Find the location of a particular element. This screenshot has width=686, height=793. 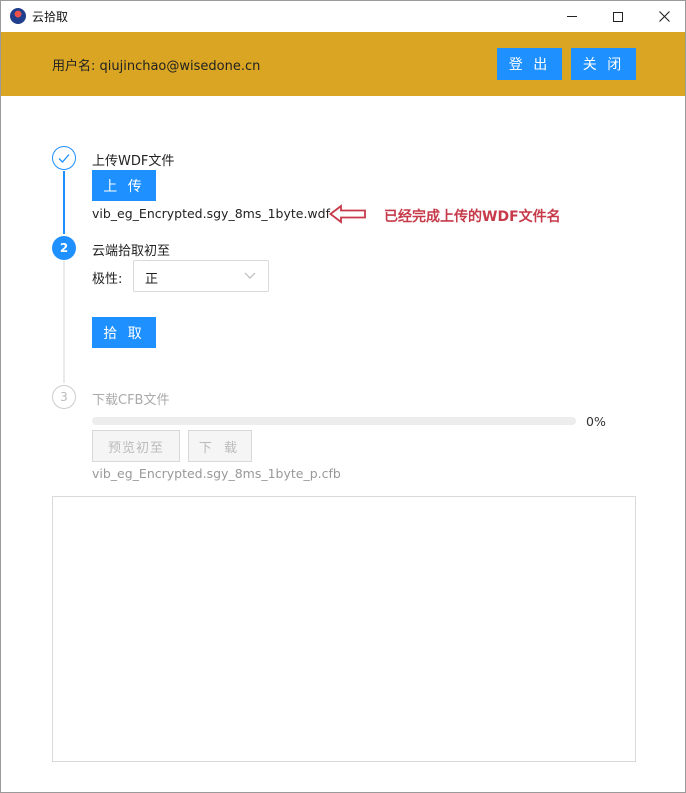

logout-button: 登 出 is located at coordinates (529, 64).